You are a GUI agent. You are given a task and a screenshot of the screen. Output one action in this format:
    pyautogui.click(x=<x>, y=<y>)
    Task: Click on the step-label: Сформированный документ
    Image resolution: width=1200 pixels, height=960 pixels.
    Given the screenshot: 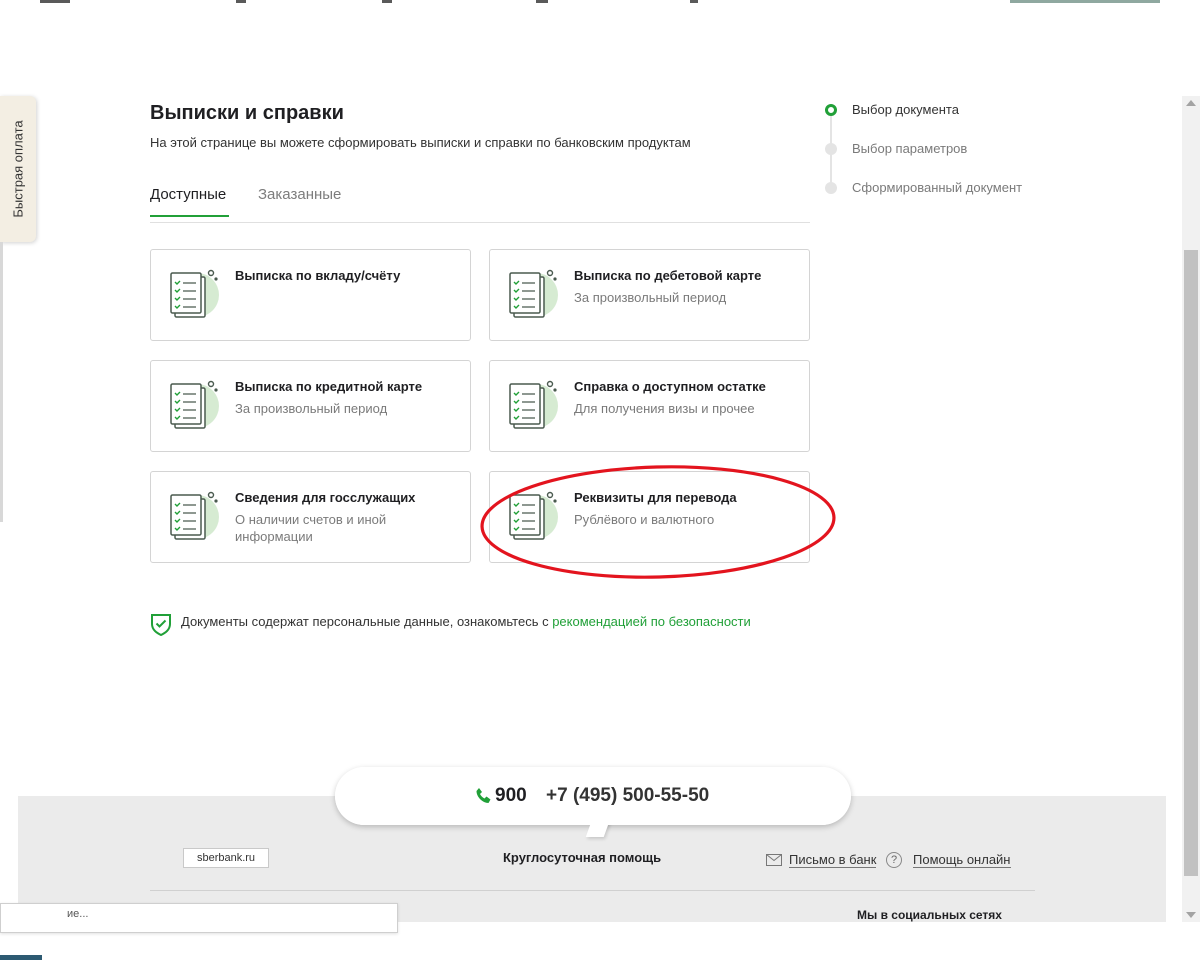 What is the action you would take?
    pyautogui.click(x=937, y=187)
    